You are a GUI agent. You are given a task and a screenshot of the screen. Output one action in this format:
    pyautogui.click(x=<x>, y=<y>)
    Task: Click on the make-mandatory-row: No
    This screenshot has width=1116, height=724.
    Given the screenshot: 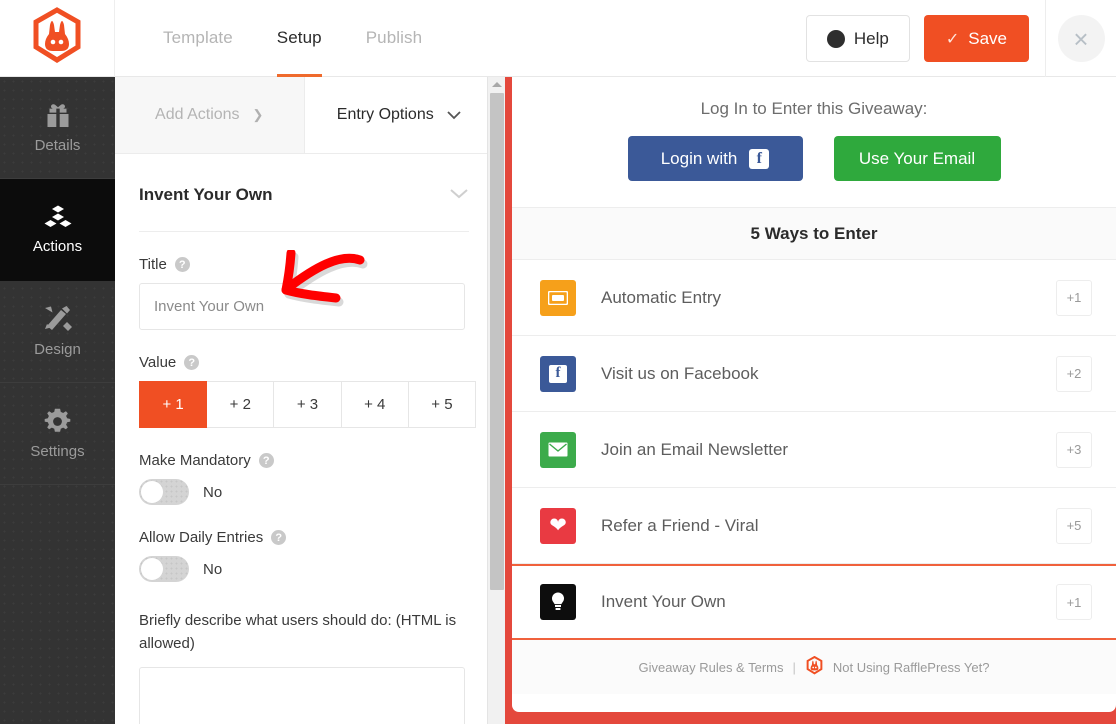 What is the action you would take?
    pyautogui.click(x=304, y=492)
    